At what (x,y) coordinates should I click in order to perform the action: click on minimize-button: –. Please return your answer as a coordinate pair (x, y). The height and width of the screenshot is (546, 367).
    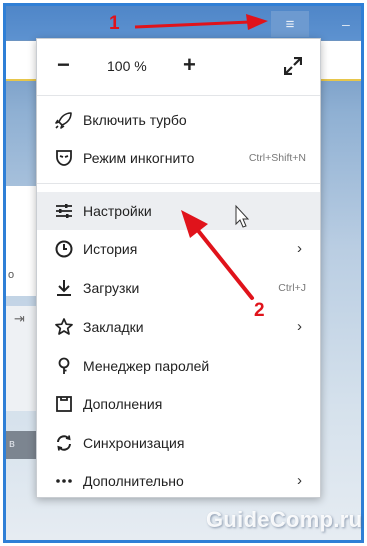
    Looking at the image, I should click on (346, 24).